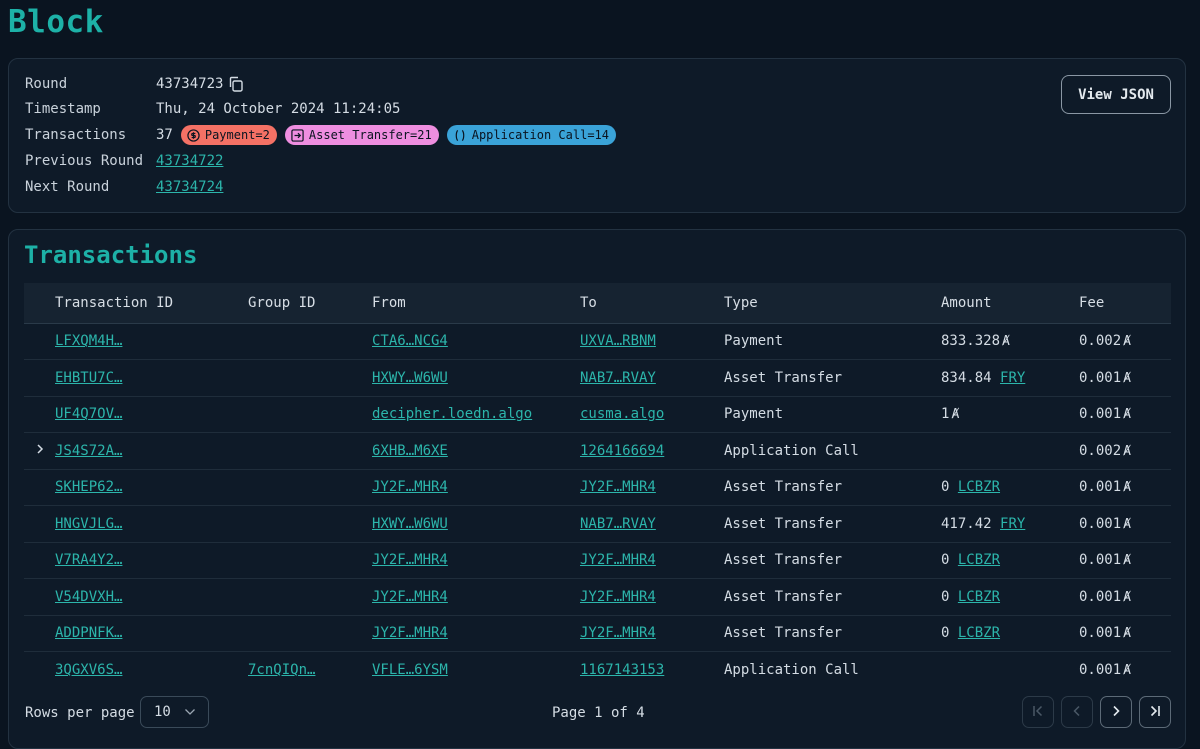 The height and width of the screenshot is (749, 1200). What do you see at coordinates (622, 670) in the screenshot?
I see `to-address-link: 1167143153` at bounding box center [622, 670].